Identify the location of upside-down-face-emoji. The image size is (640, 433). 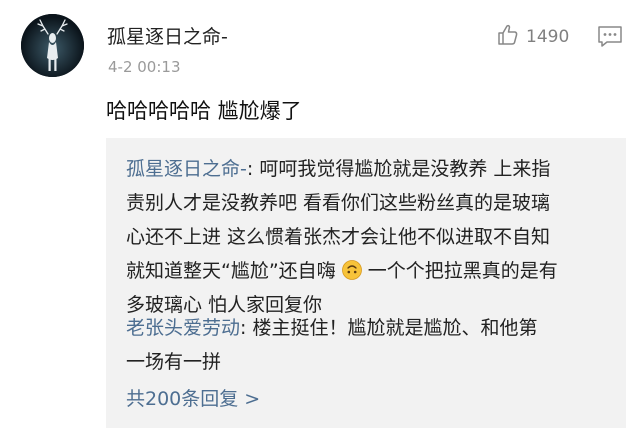
(351, 268).